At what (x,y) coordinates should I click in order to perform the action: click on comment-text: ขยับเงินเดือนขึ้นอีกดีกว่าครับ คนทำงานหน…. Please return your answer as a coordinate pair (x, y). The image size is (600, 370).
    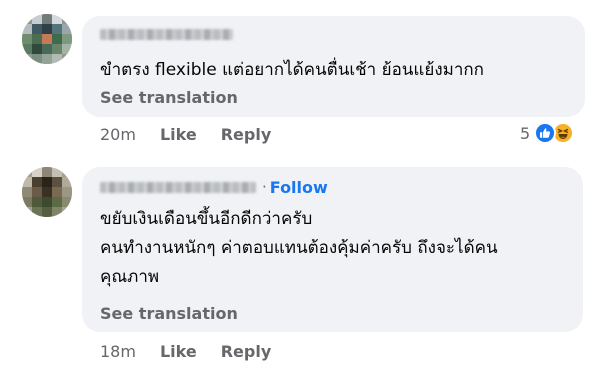
    Looking at the image, I should click on (299, 248).